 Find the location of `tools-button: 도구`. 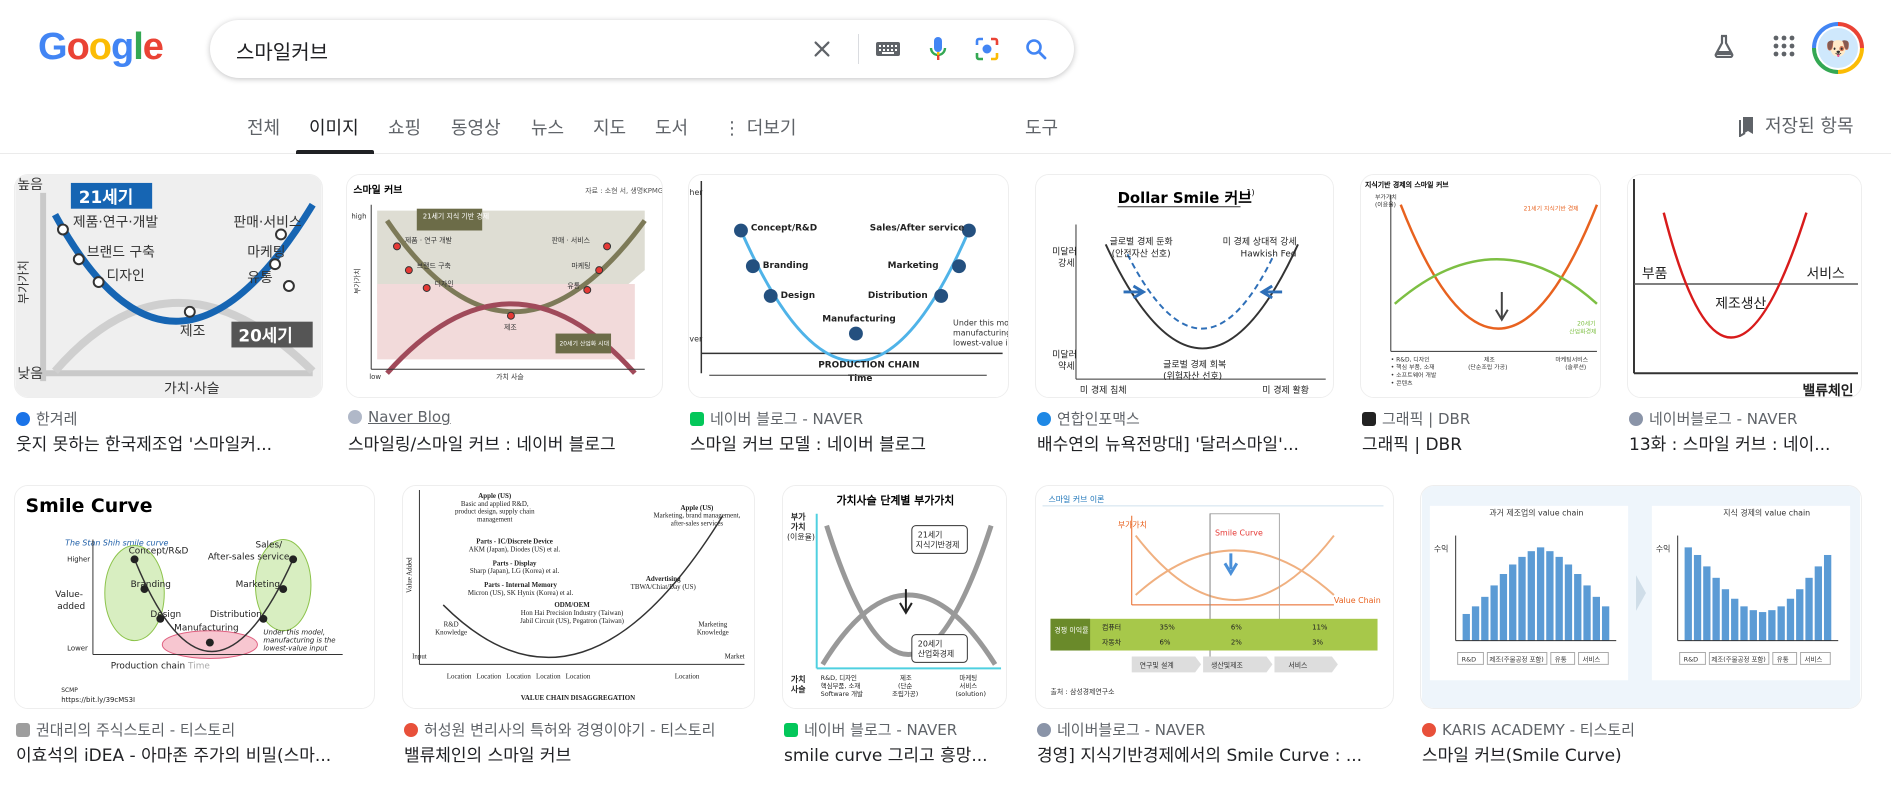

tools-button: 도구 is located at coordinates (1041, 127).